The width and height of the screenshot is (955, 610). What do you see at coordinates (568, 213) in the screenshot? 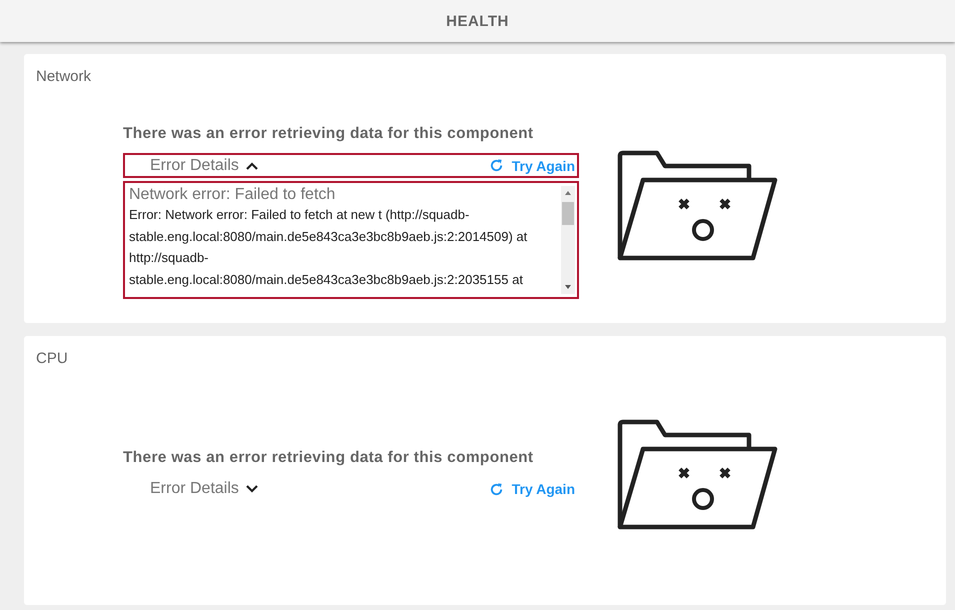
I see `scroll-thumb` at bounding box center [568, 213].